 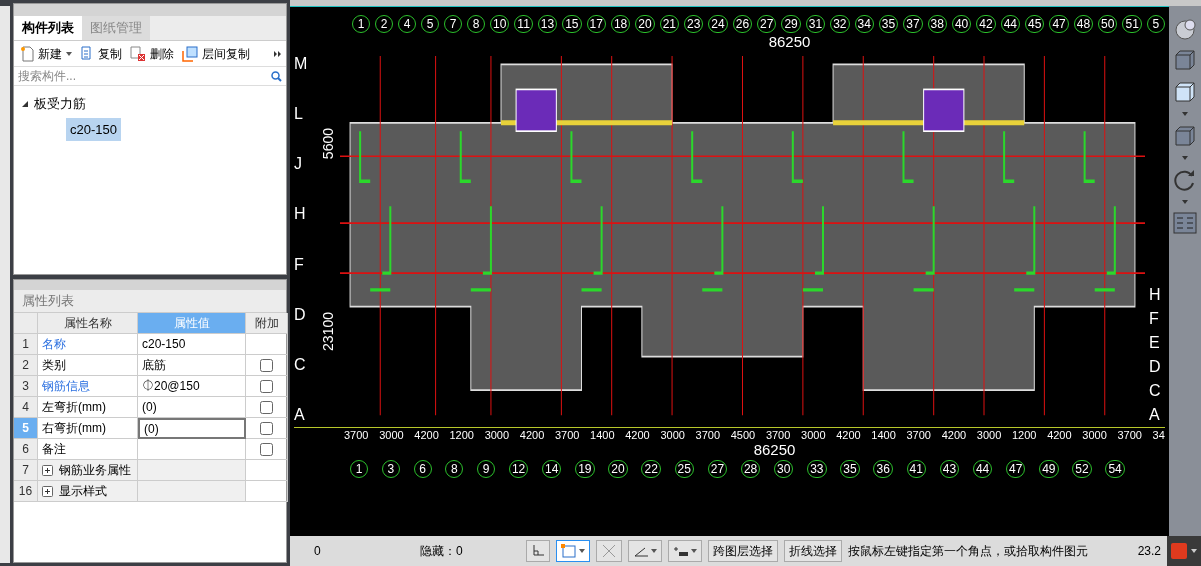 What do you see at coordinates (267, 491) in the screenshot?
I see `table-cell` at bounding box center [267, 491].